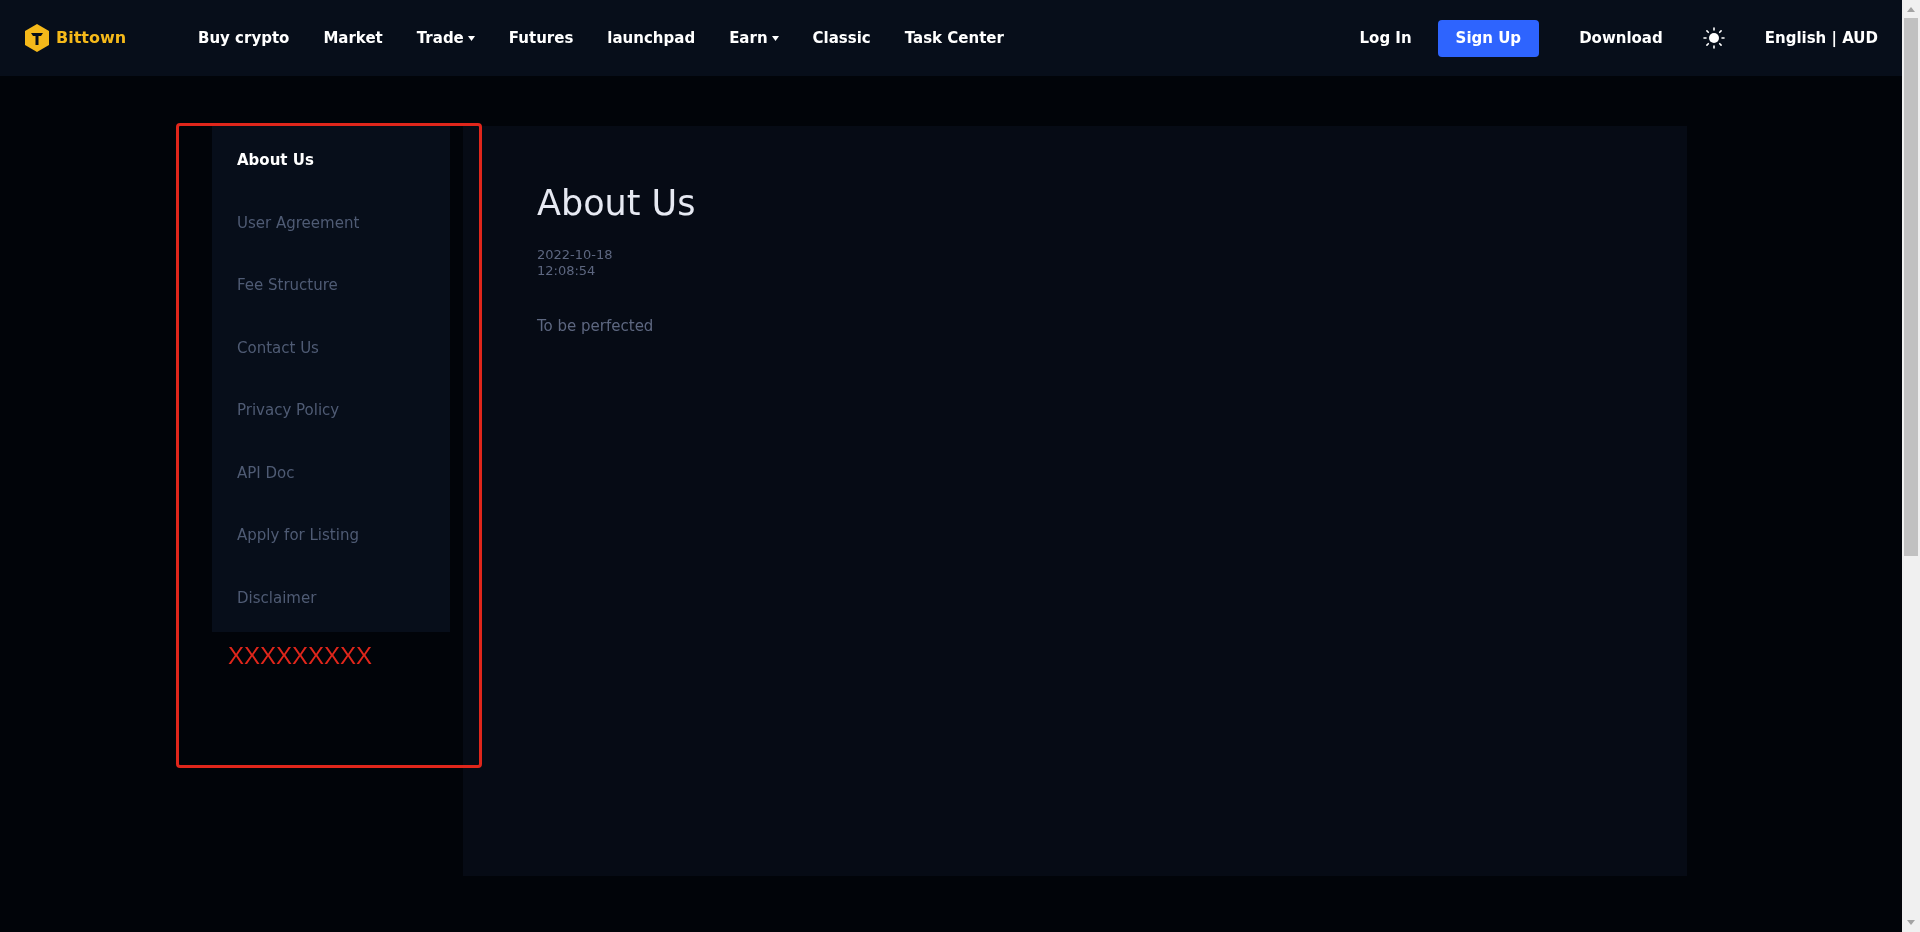 This screenshot has width=1920, height=932. Describe the element at coordinates (353, 38) in the screenshot. I see `nav-link: Market` at that location.